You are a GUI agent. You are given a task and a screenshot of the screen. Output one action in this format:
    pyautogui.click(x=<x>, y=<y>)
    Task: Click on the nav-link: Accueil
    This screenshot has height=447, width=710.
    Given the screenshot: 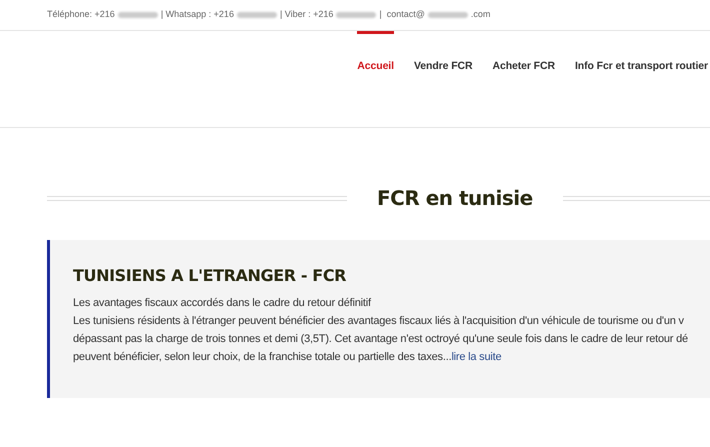 What is the action you would take?
    pyautogui.click(x=375, y=53)
    